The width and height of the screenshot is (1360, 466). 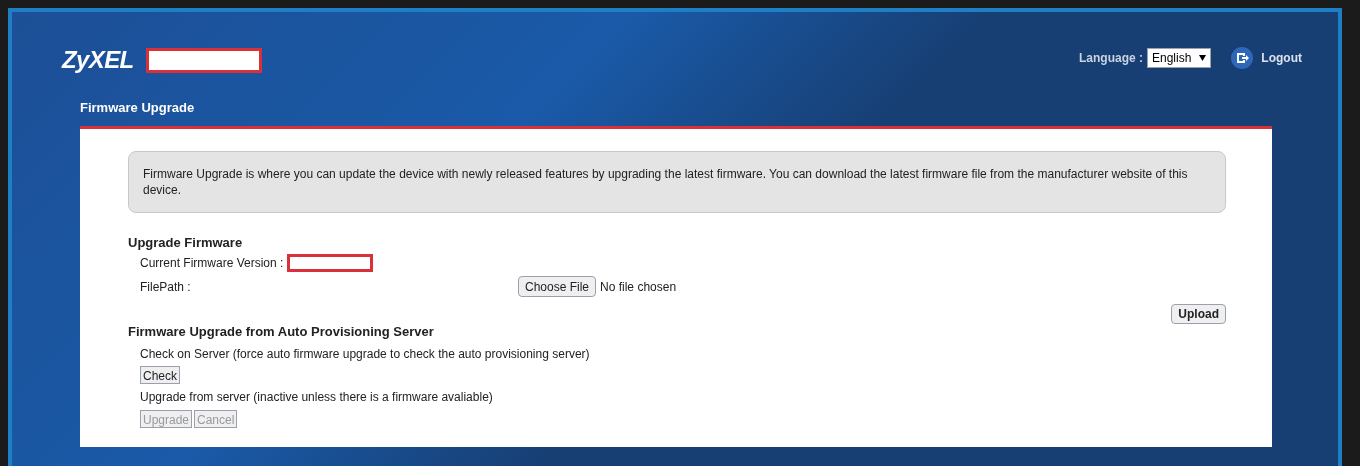 I want to click on language-label: Language :, so click(x=1110, y=58).